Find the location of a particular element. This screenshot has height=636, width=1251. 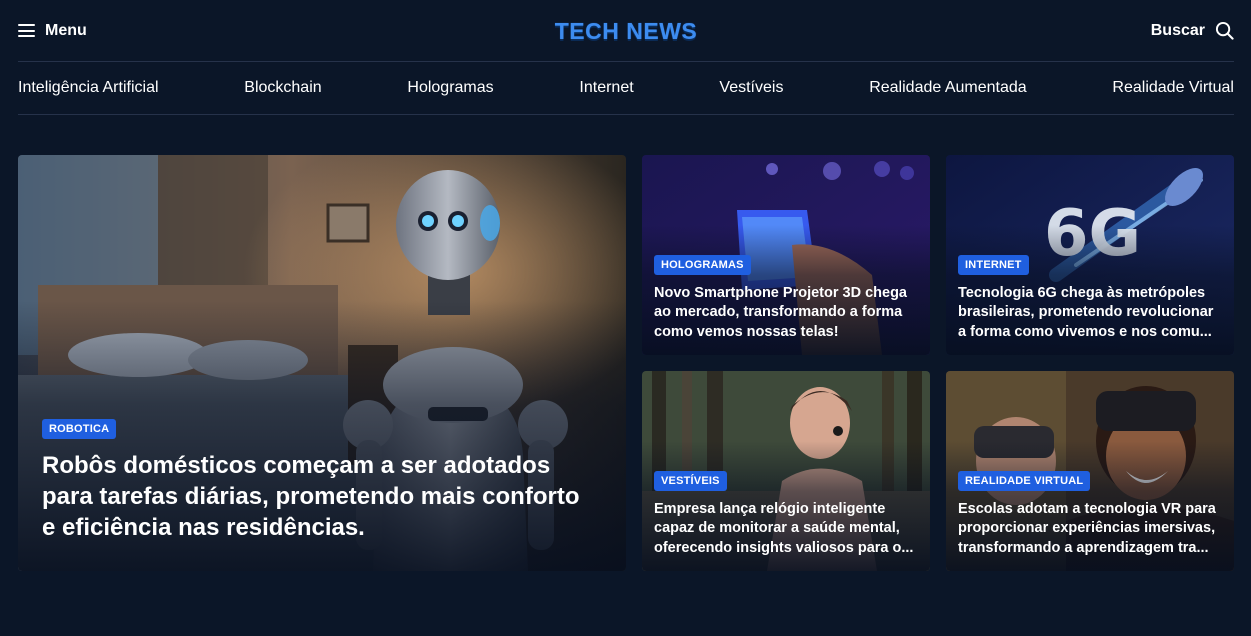

nav-item-inteligencia-artificial: Inteligência Artificial is located at coordinates (88, 88).